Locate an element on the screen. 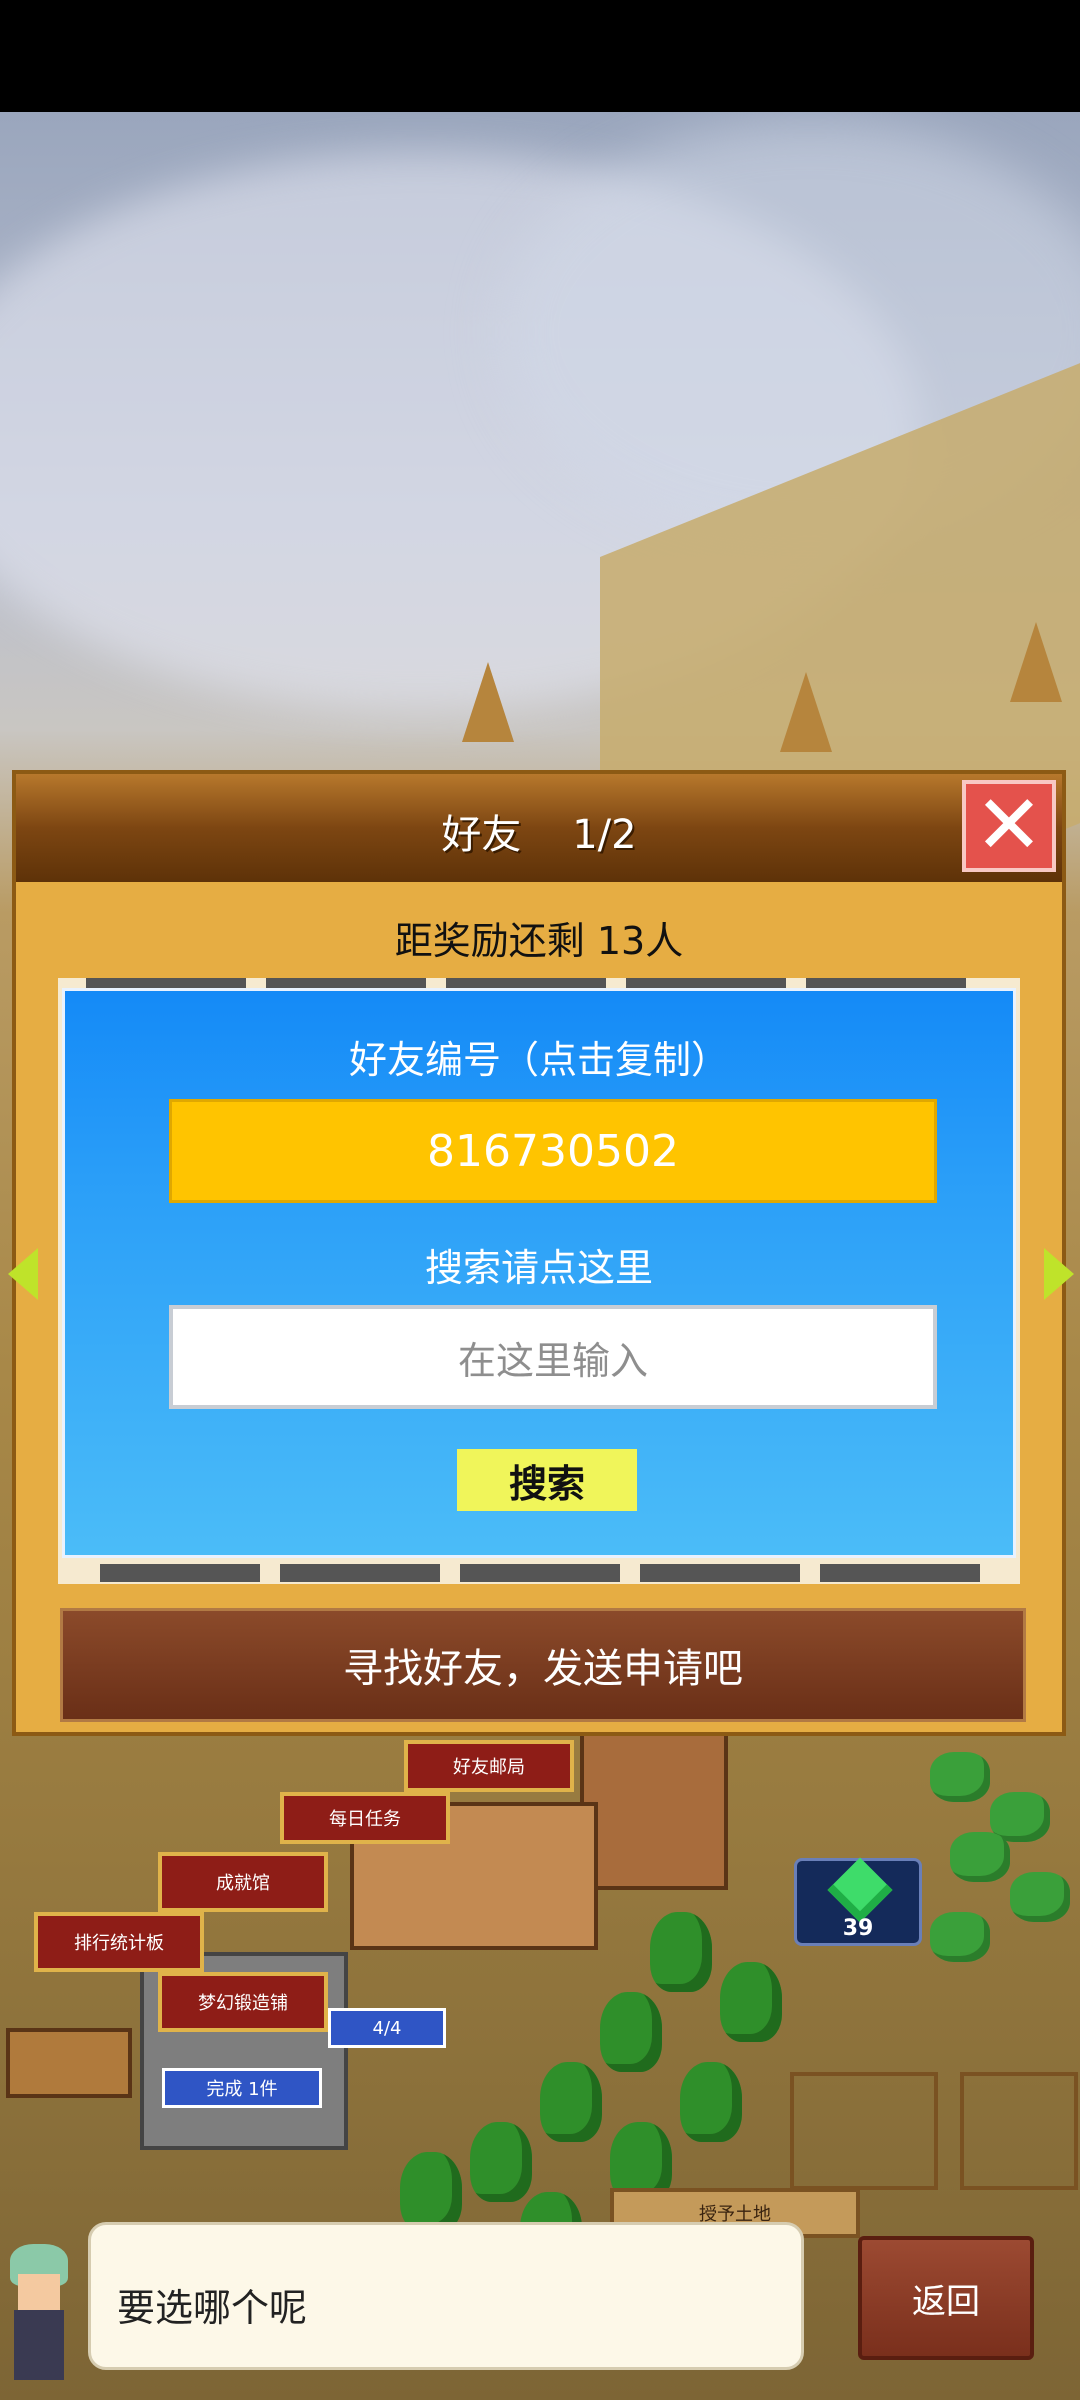 Image resolution: width=1080 pixels, height=2400 pixels. sign-achievement-hall: 成就馆 is located at coordinates (243, 1882).